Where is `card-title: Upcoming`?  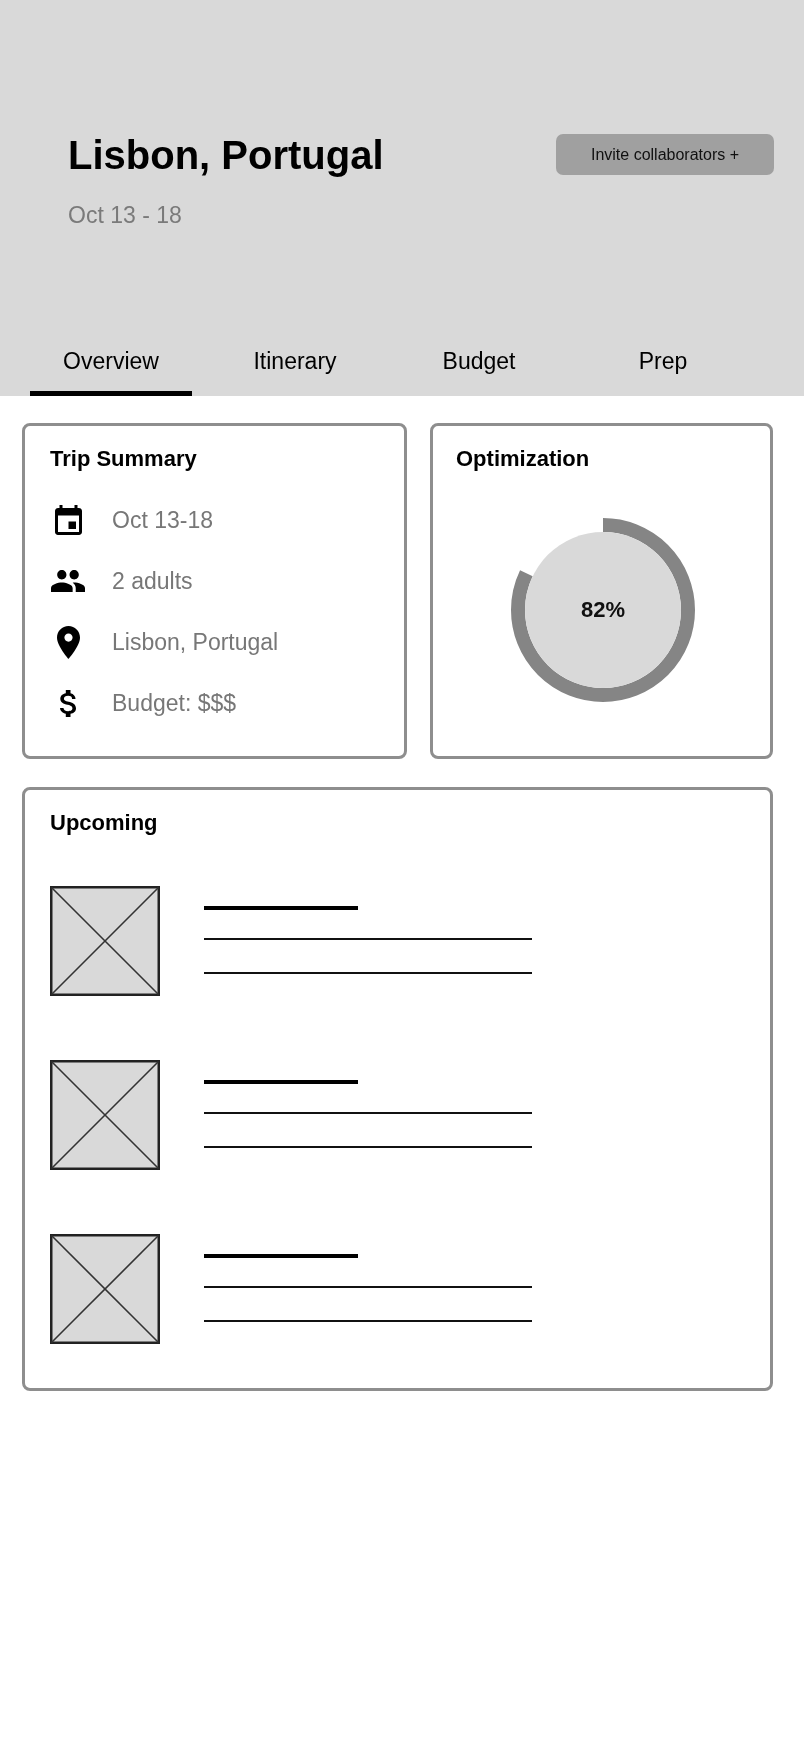
card-title: Upcoming is located at coordinates (104, 823).